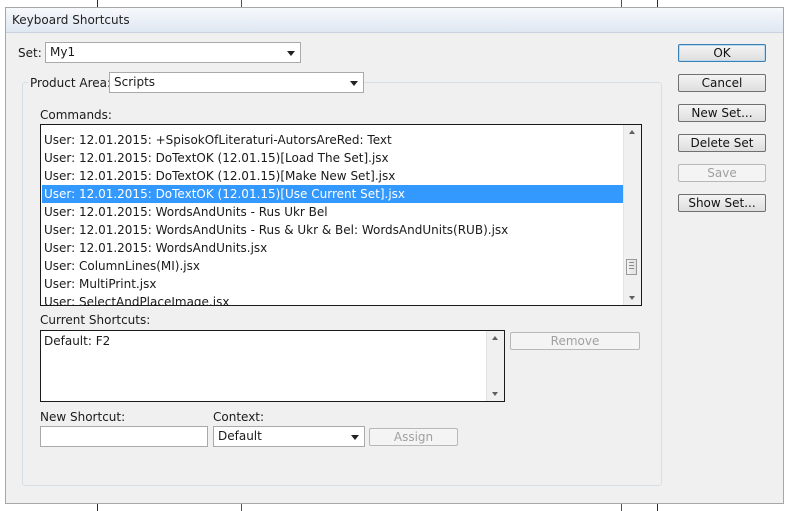 Image resolution: width=791 pixels, height=511 pixels. Describe the element at coordinates (272, 366) in the screenshot. I see `current-shortcuts-list: Default: F2` at that location.